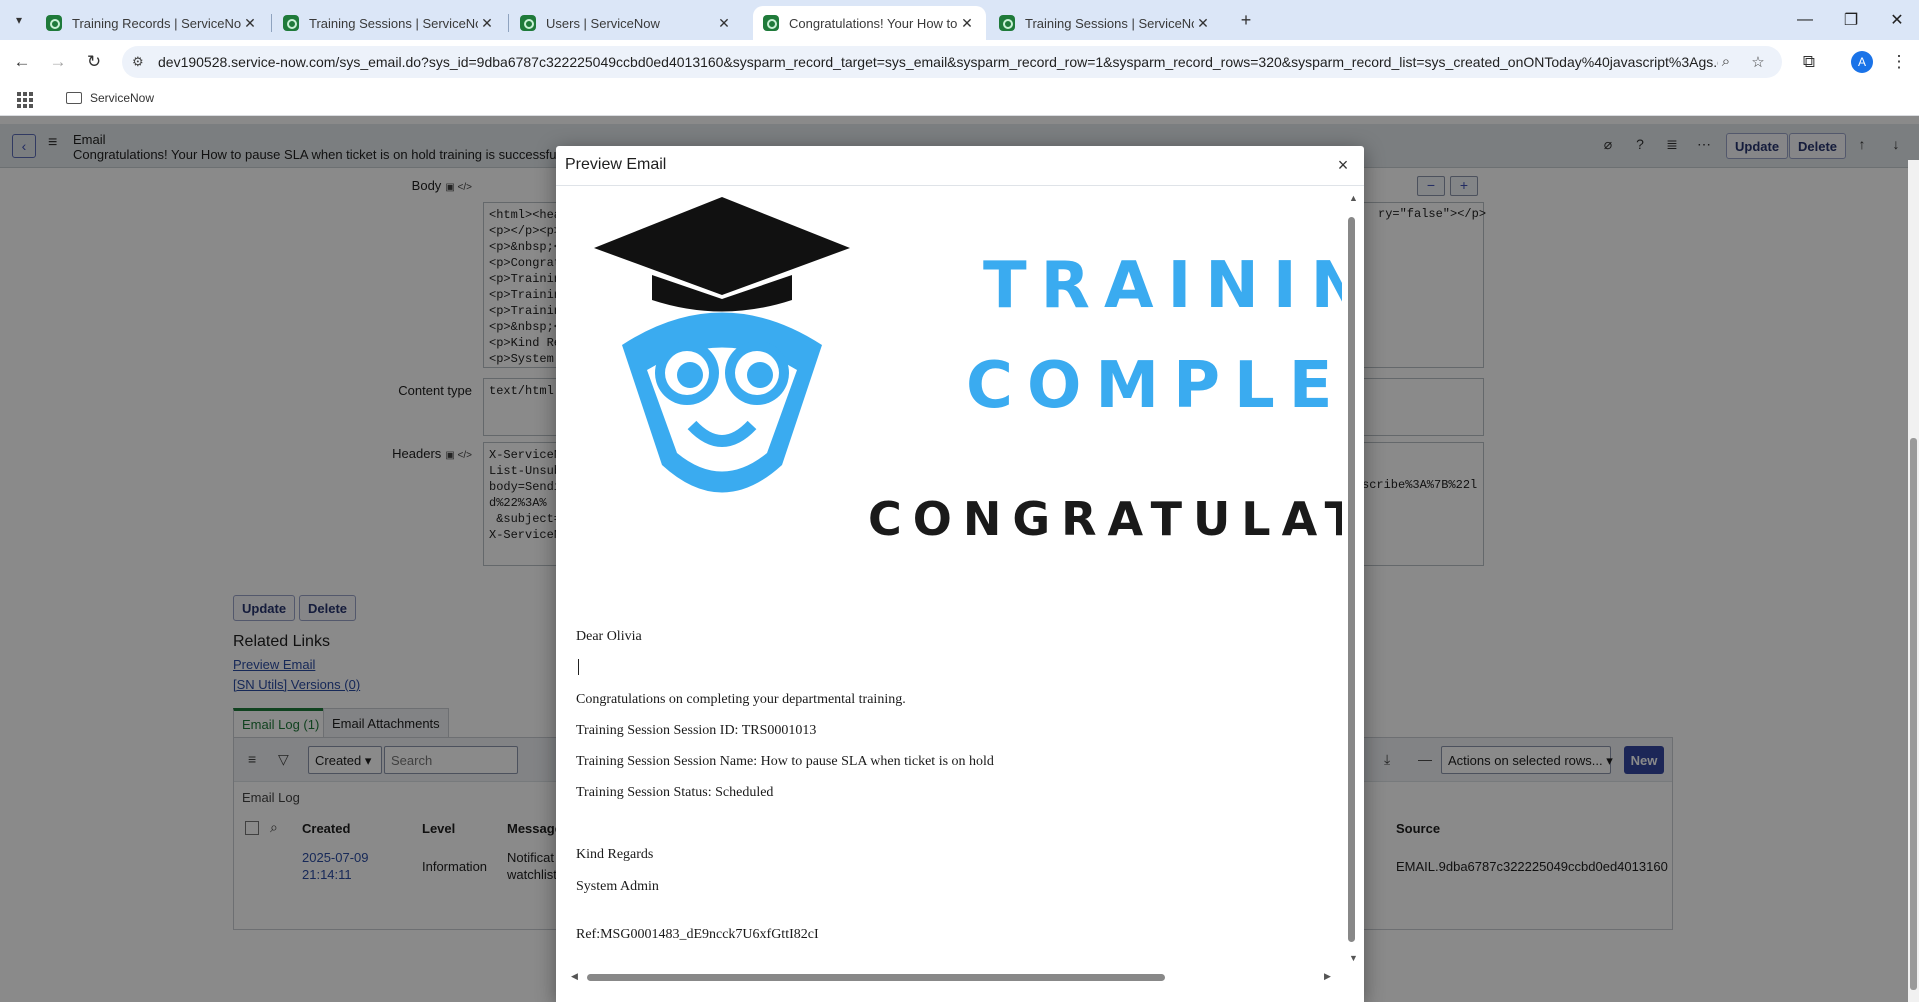 This screenshot has width=1919, height=1002. I want to click on scroll-down-arrow-icon: ▼, so click(1353, 958).